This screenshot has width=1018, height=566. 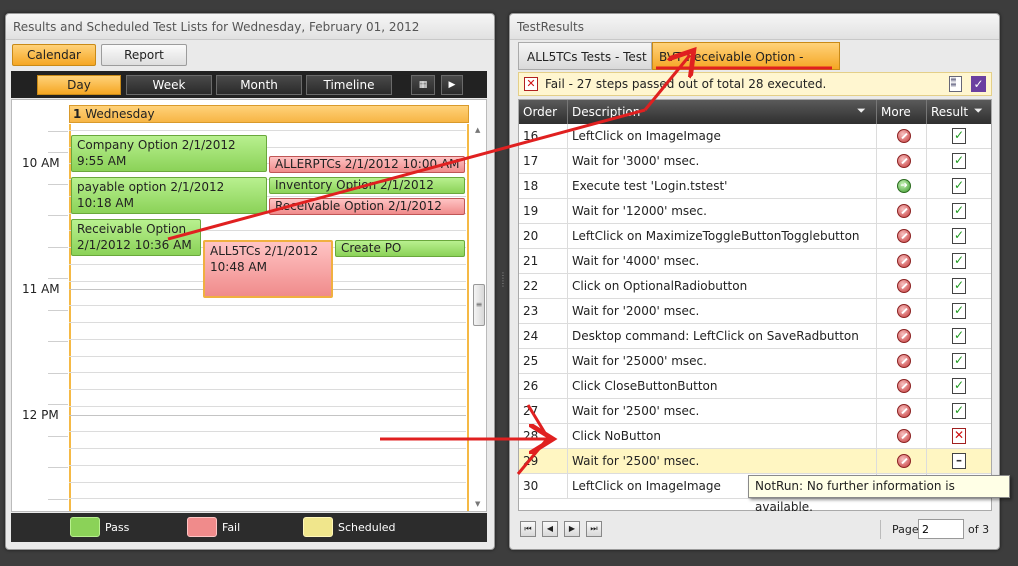 I want to click on calendar-scrollbar: ▲ ≡ ▼, so click(x=479, y=317).